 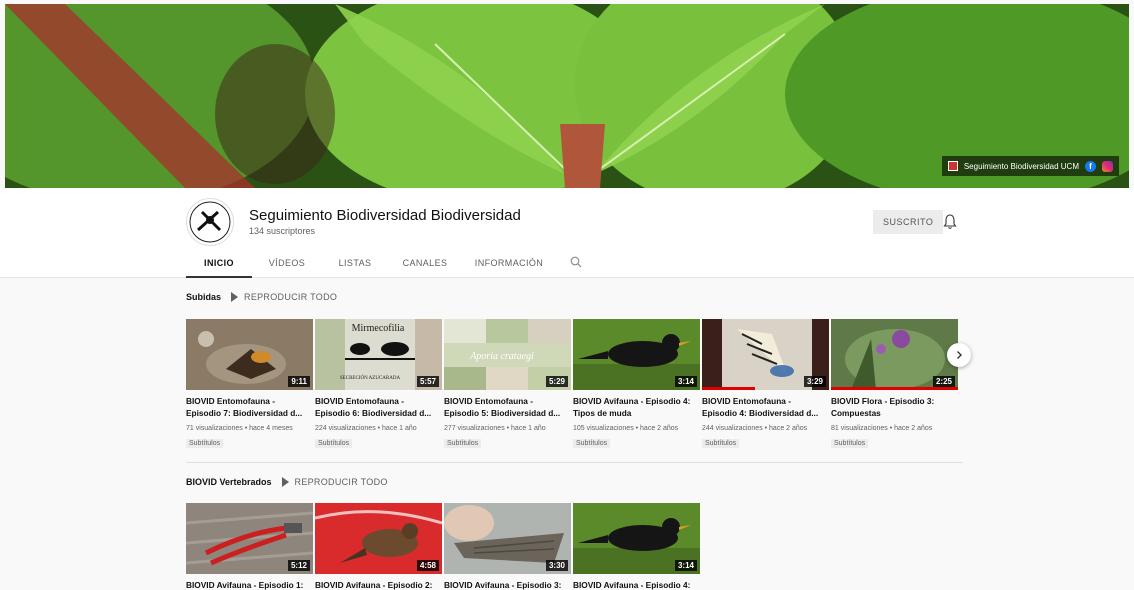 I want to click on video-thumbnail: 4:58, so click(x=378, y=538).